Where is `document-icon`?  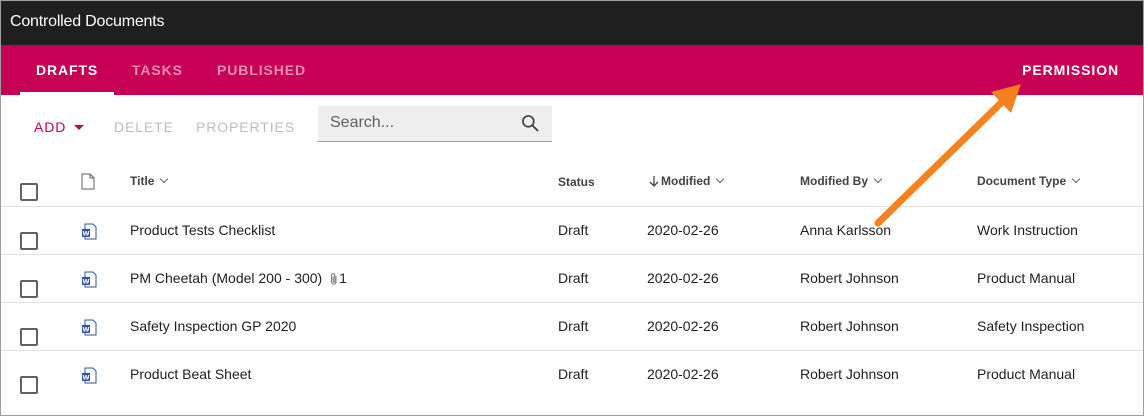 document-icon is located at coordinates (88, 181).